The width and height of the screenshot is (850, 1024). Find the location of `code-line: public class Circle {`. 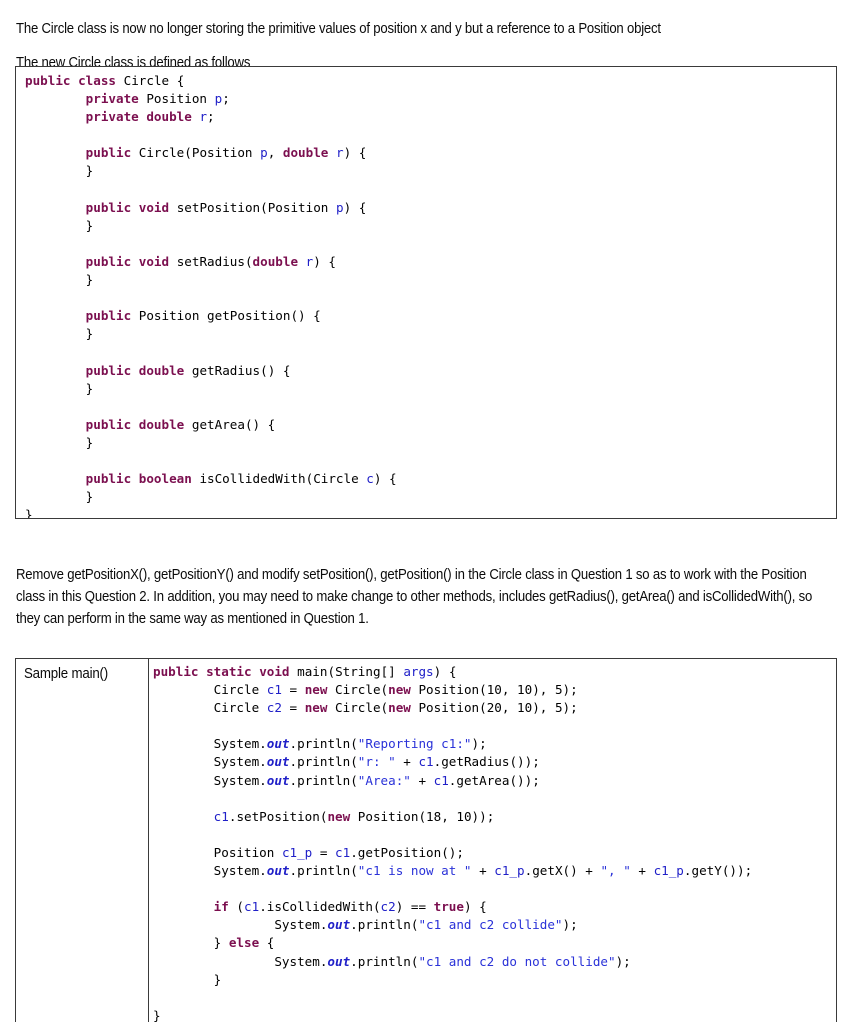

code-line: public class Circle { is located at coordinates (105, 80).